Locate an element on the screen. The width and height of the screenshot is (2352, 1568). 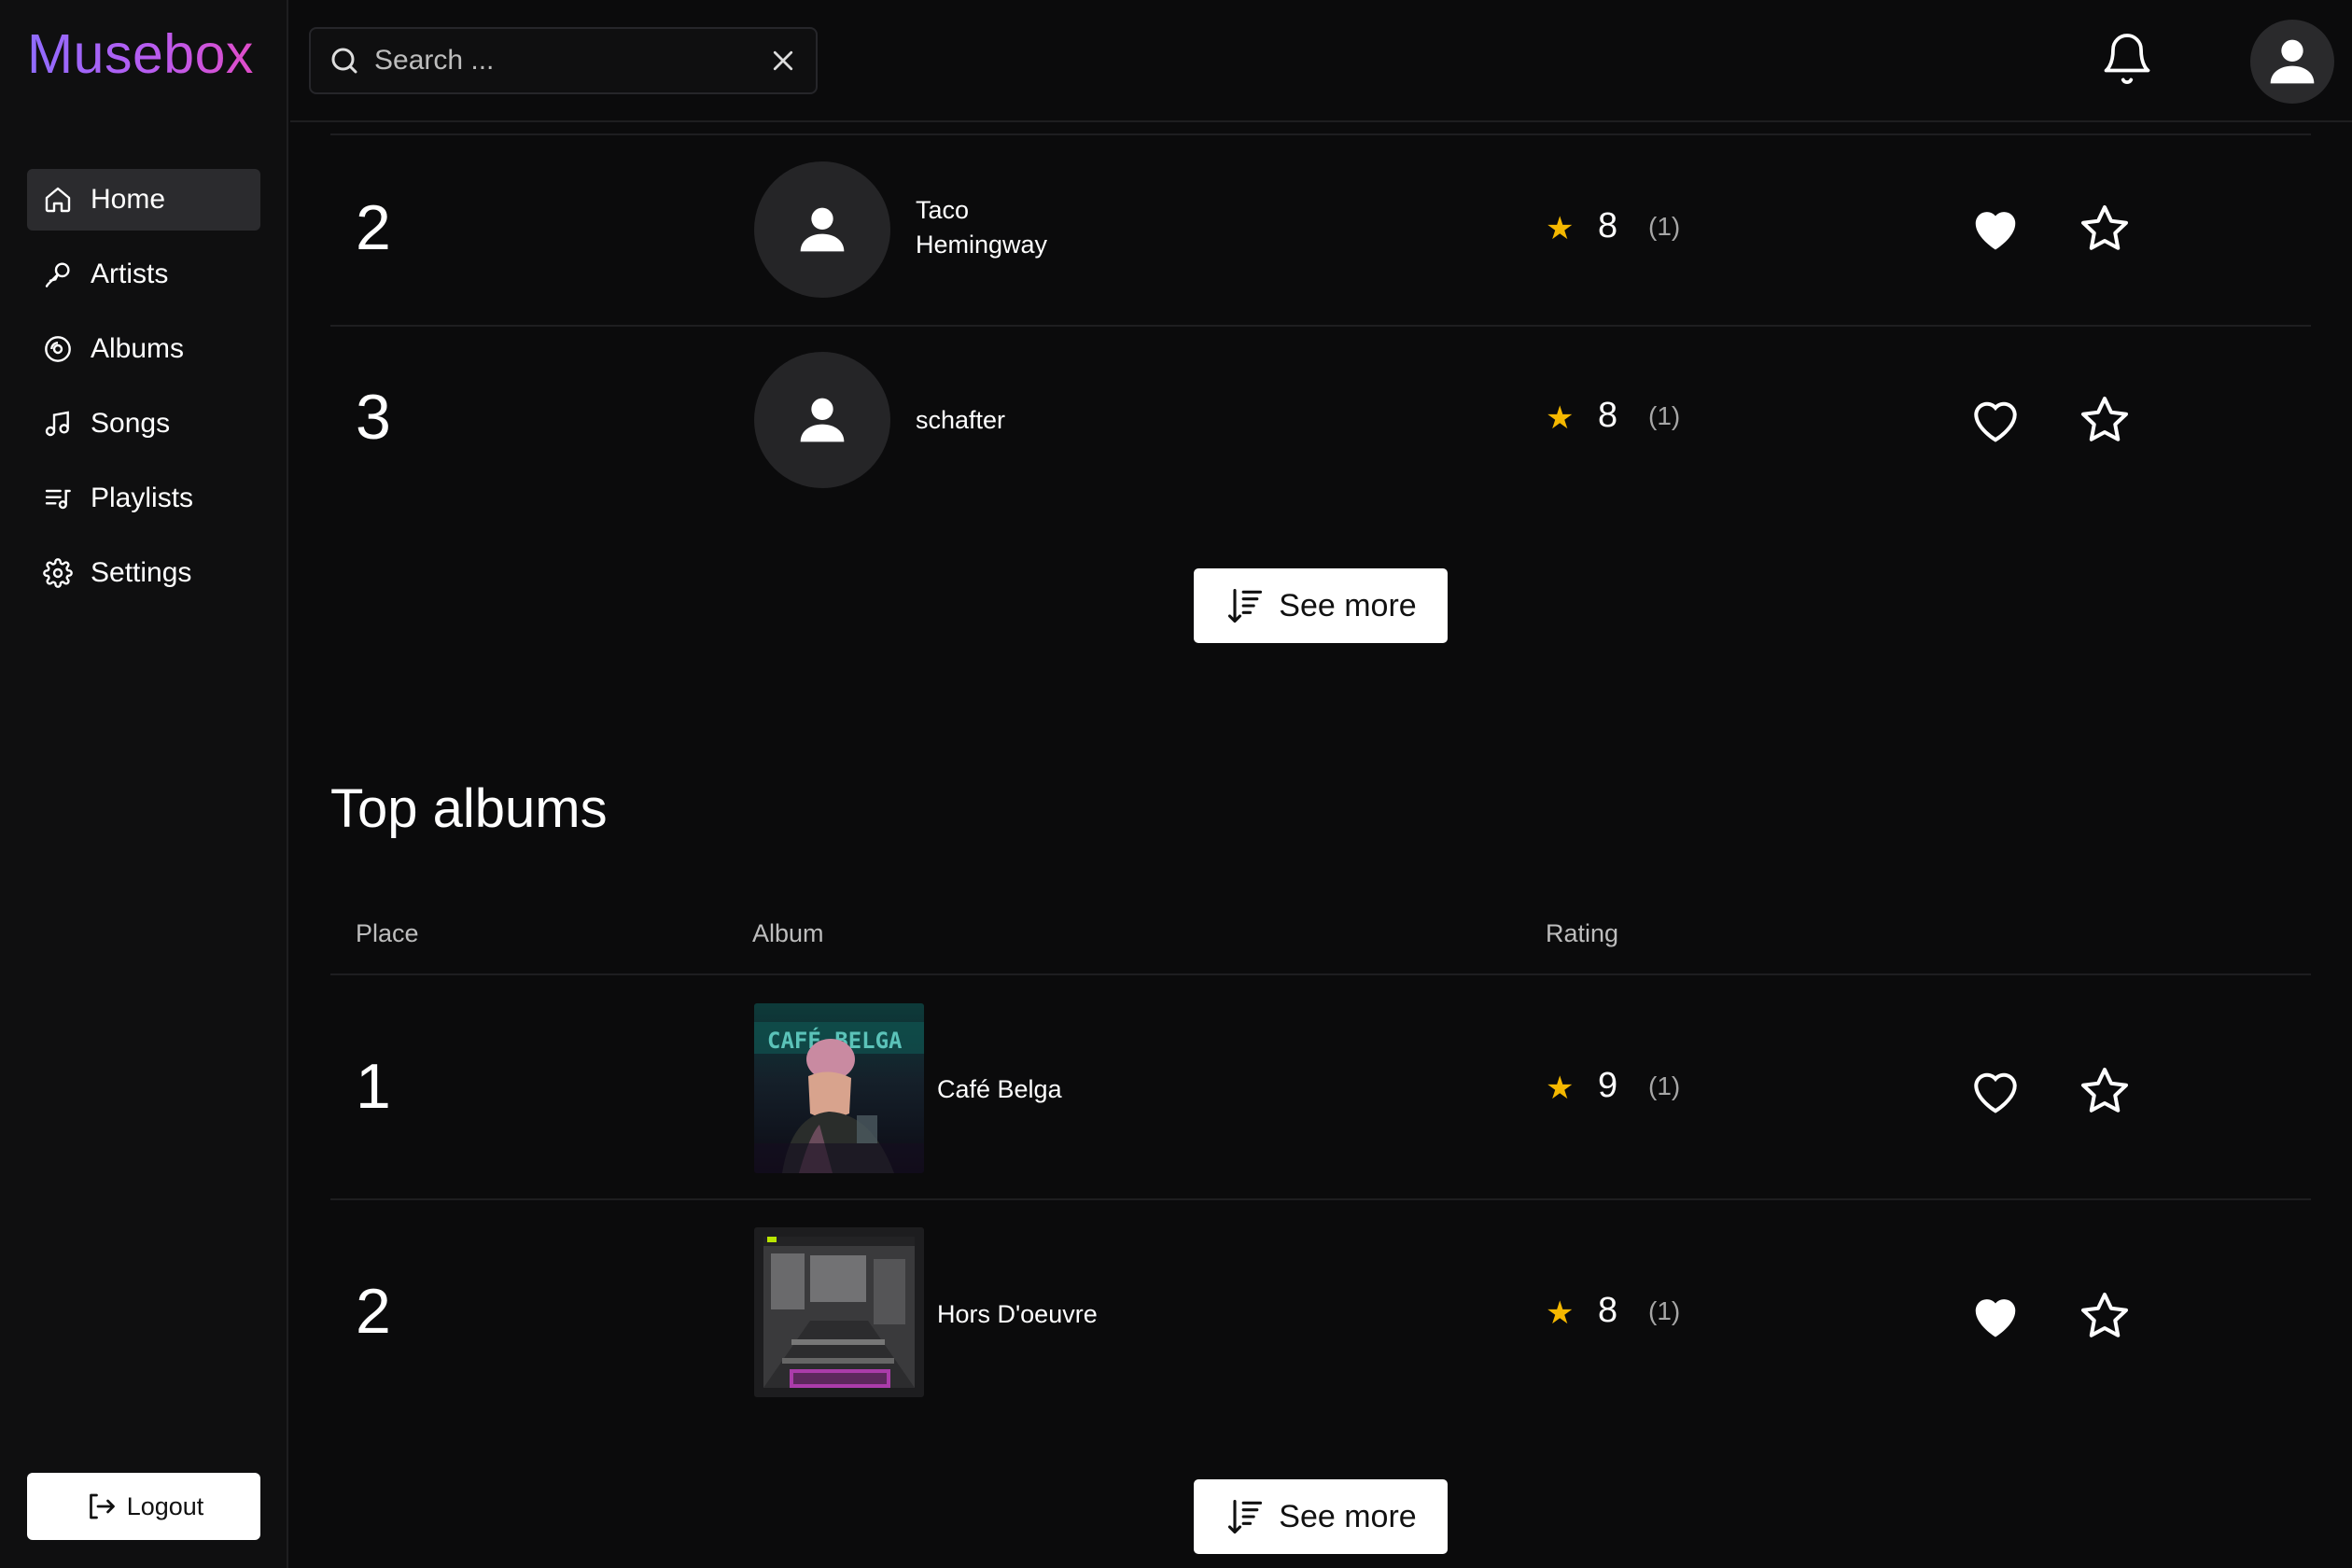
artist-name: Taco Hemingway is located at coordinates (981, 227).